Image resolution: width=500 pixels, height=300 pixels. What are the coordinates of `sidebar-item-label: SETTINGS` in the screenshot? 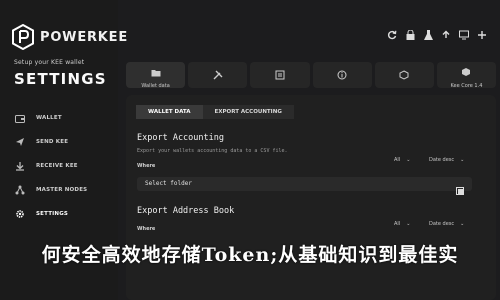 It's located at (52, 214).